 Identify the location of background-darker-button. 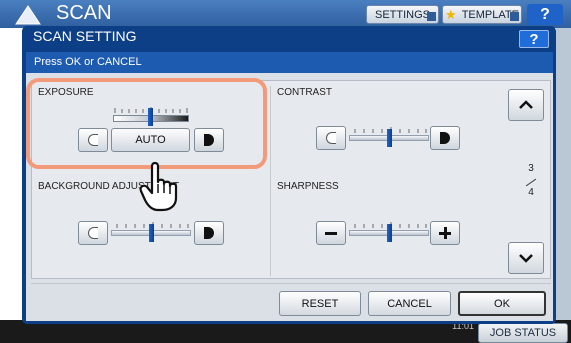
(209, 233).